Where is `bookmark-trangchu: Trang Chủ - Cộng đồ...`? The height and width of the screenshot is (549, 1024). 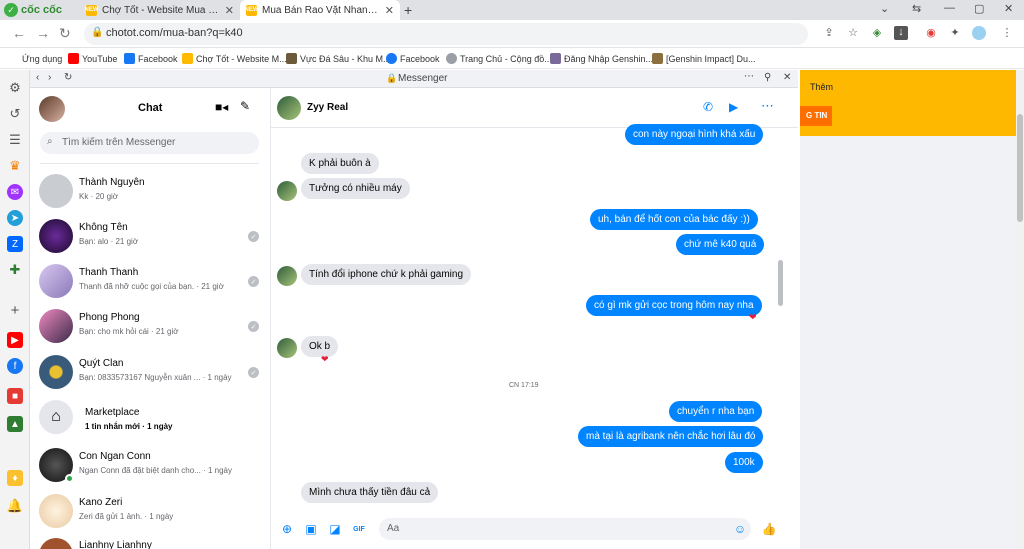
bookmark-trangchu: Trang Chủ - Cộng đồ... is located at coordinates (499, 58).